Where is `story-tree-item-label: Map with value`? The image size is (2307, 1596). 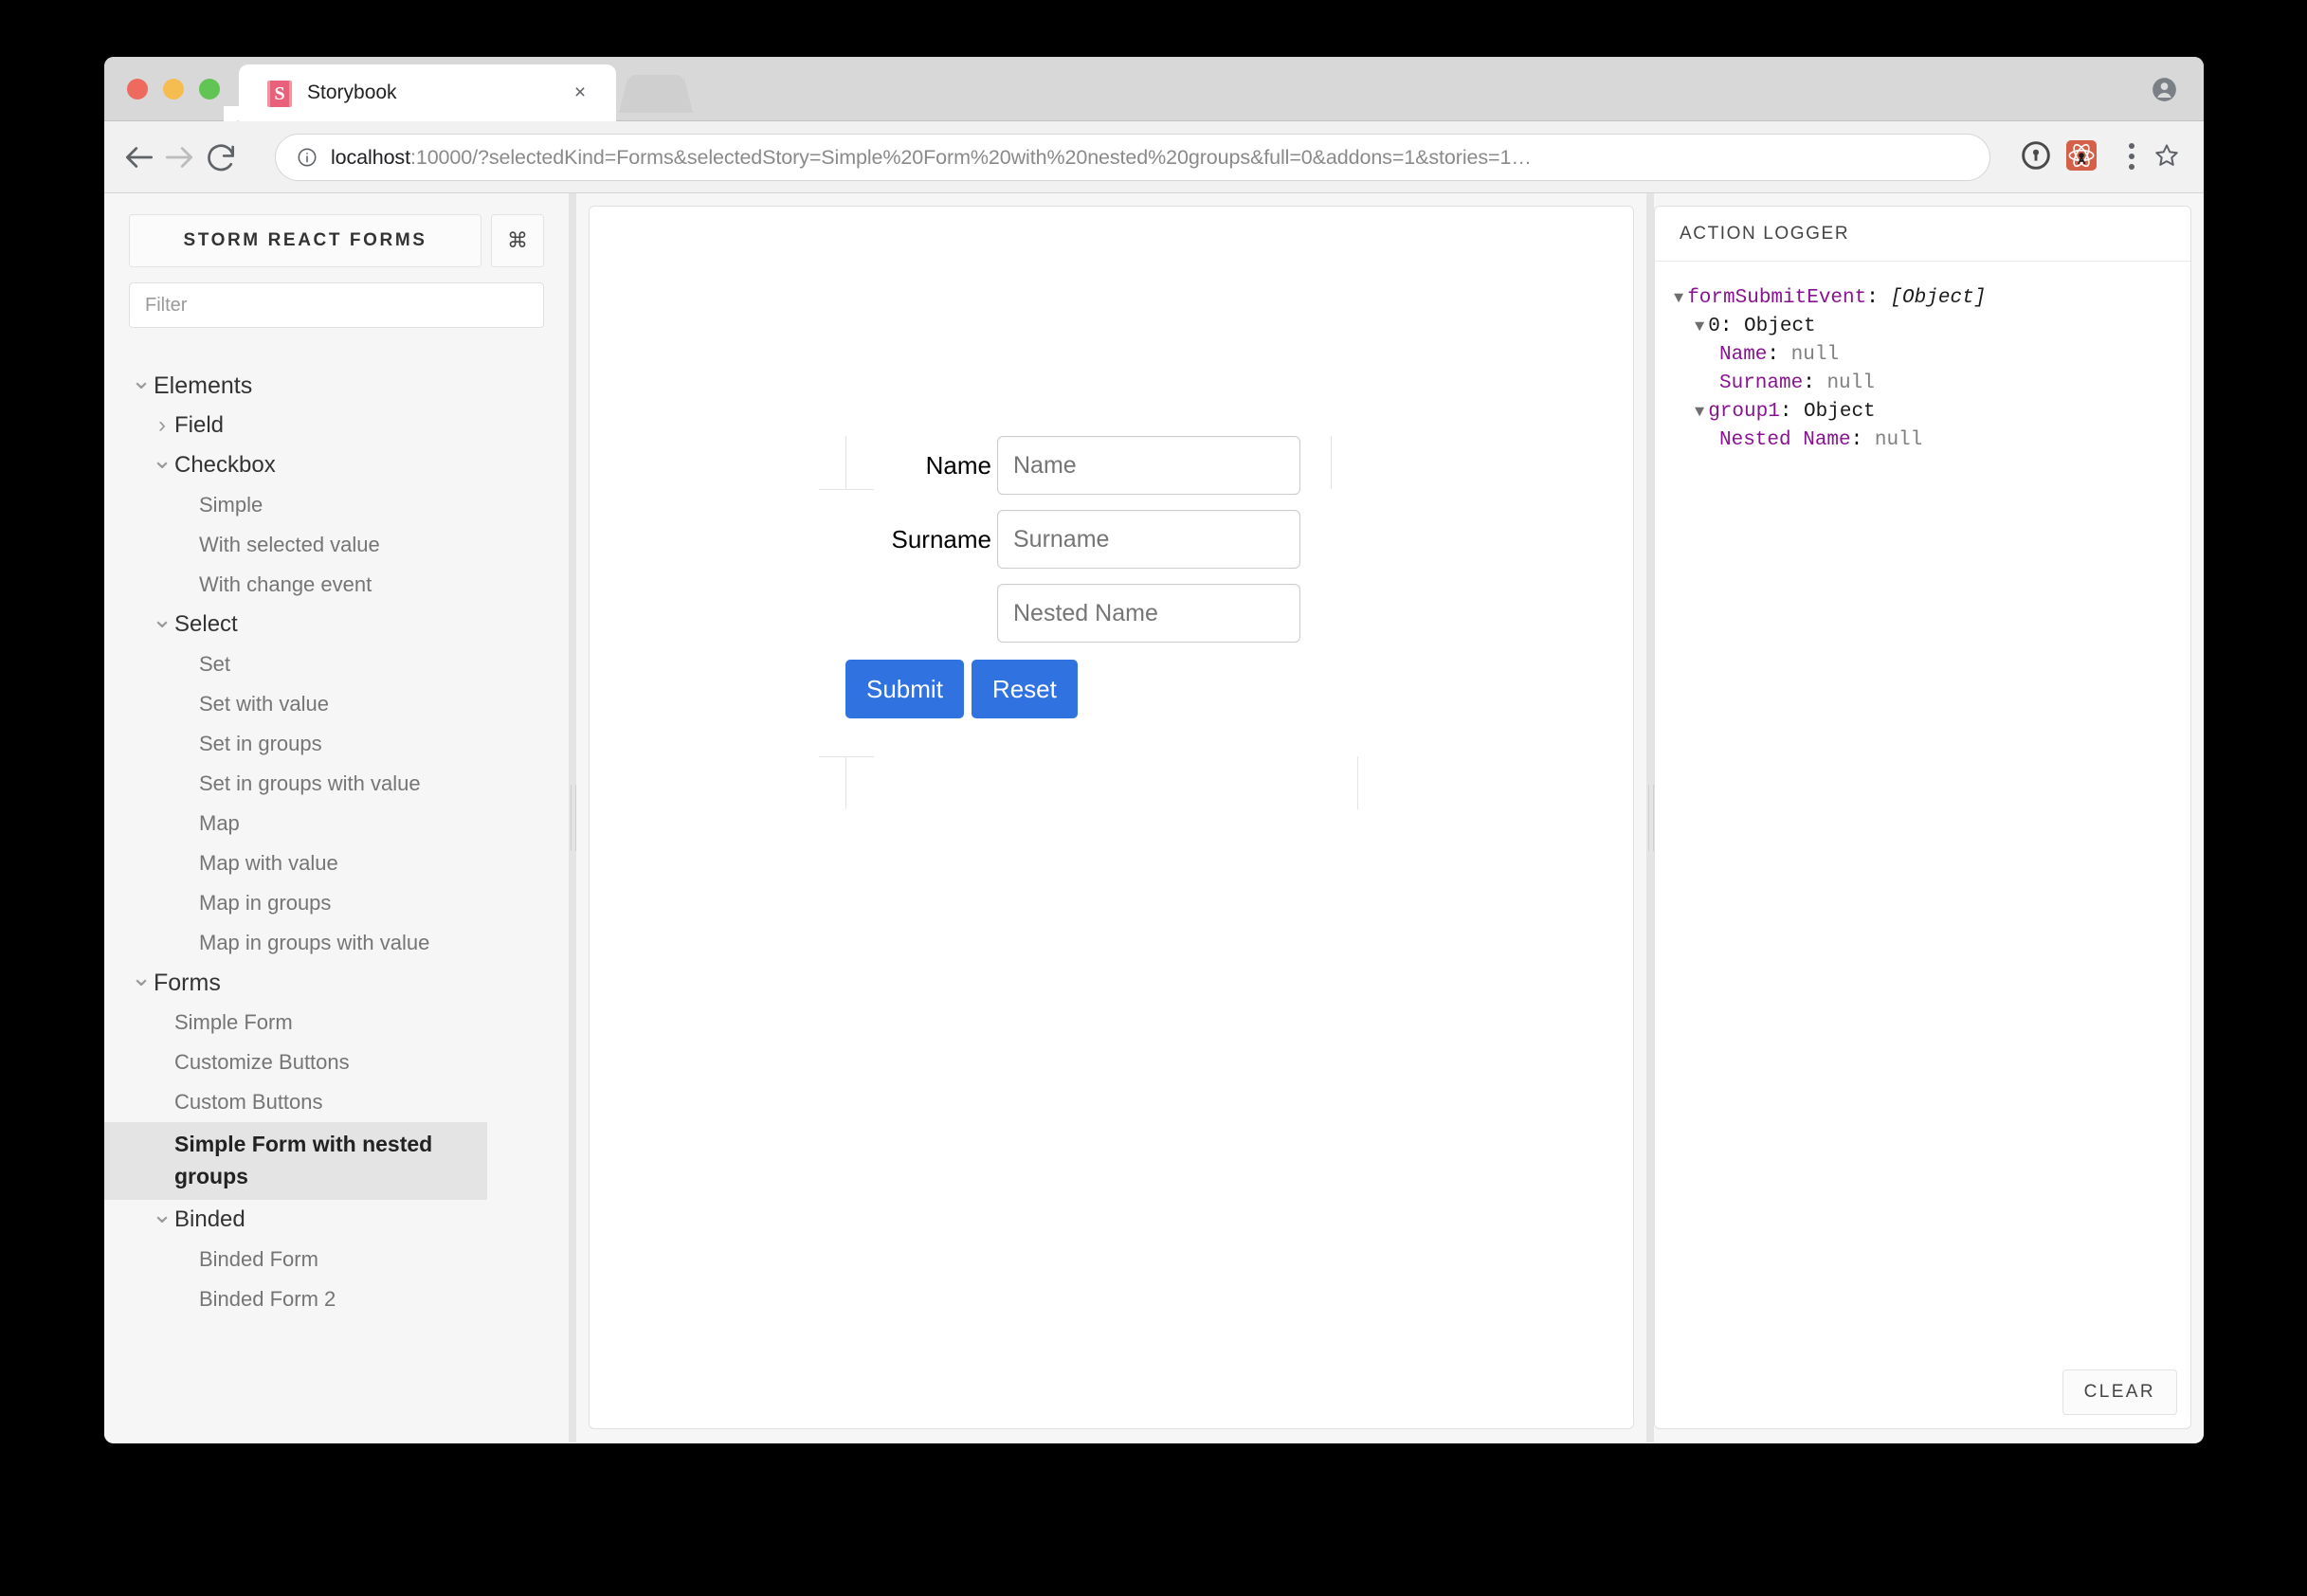
story-tree-item-label: Map with value is located at coordinates (268, 863).